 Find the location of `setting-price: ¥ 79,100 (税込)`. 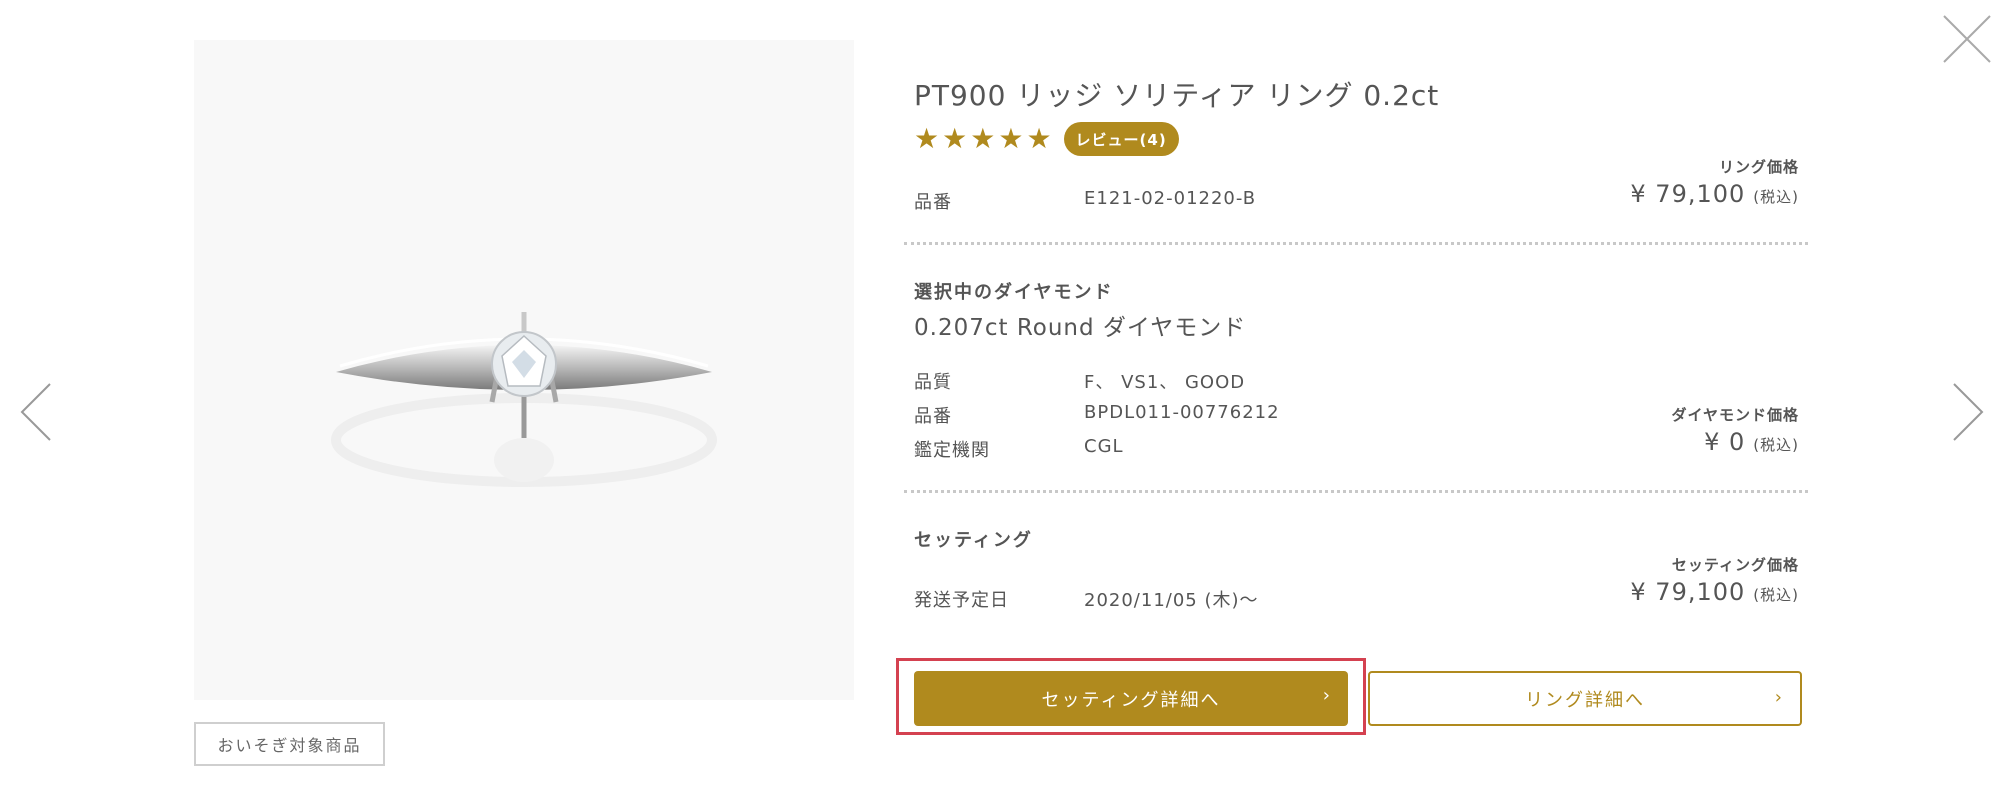

setting-price: ¥ 79,100 (税込) is located at coordinates (1714, 592).